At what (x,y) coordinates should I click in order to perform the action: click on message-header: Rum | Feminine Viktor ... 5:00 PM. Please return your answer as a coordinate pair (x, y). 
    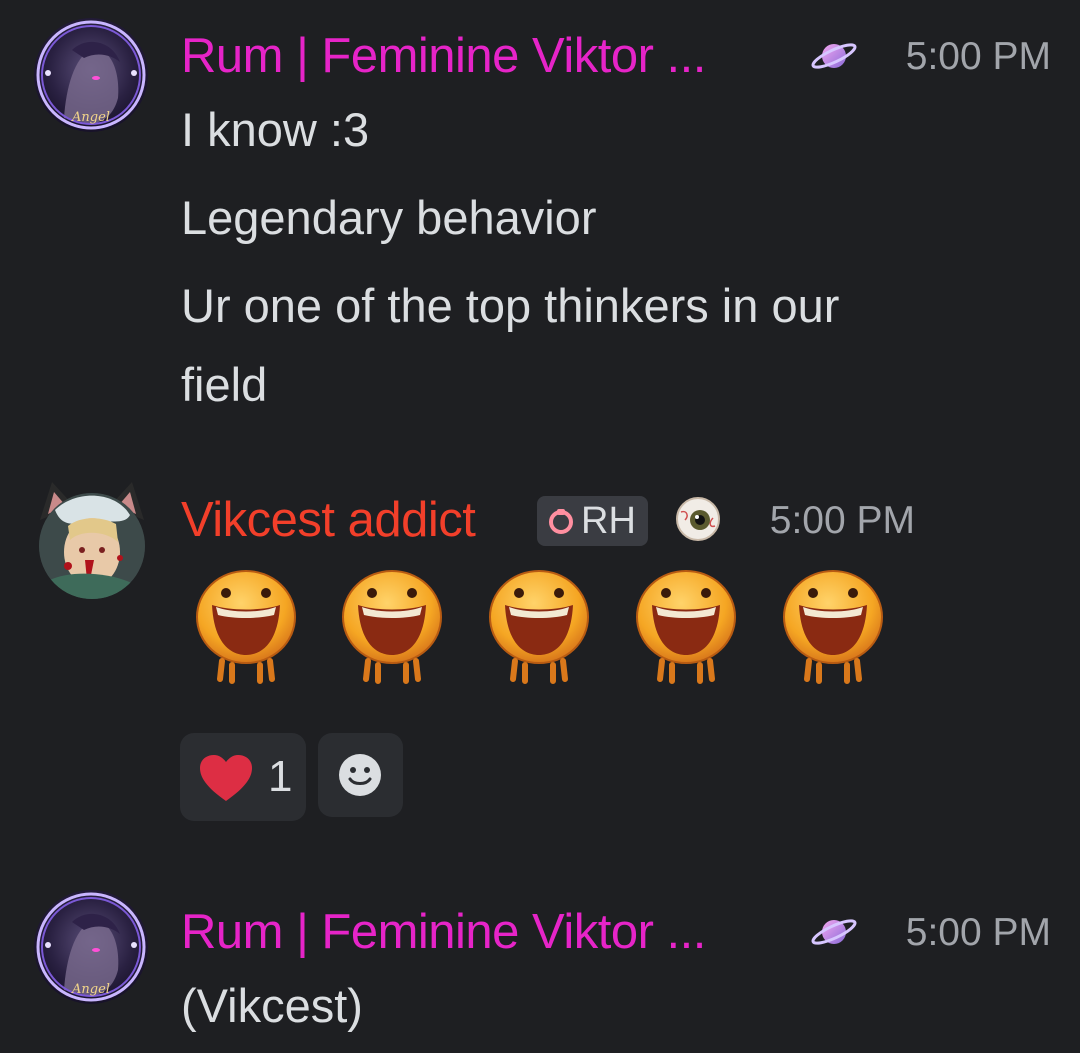
    Looking at the image, I should click on (616, 932).